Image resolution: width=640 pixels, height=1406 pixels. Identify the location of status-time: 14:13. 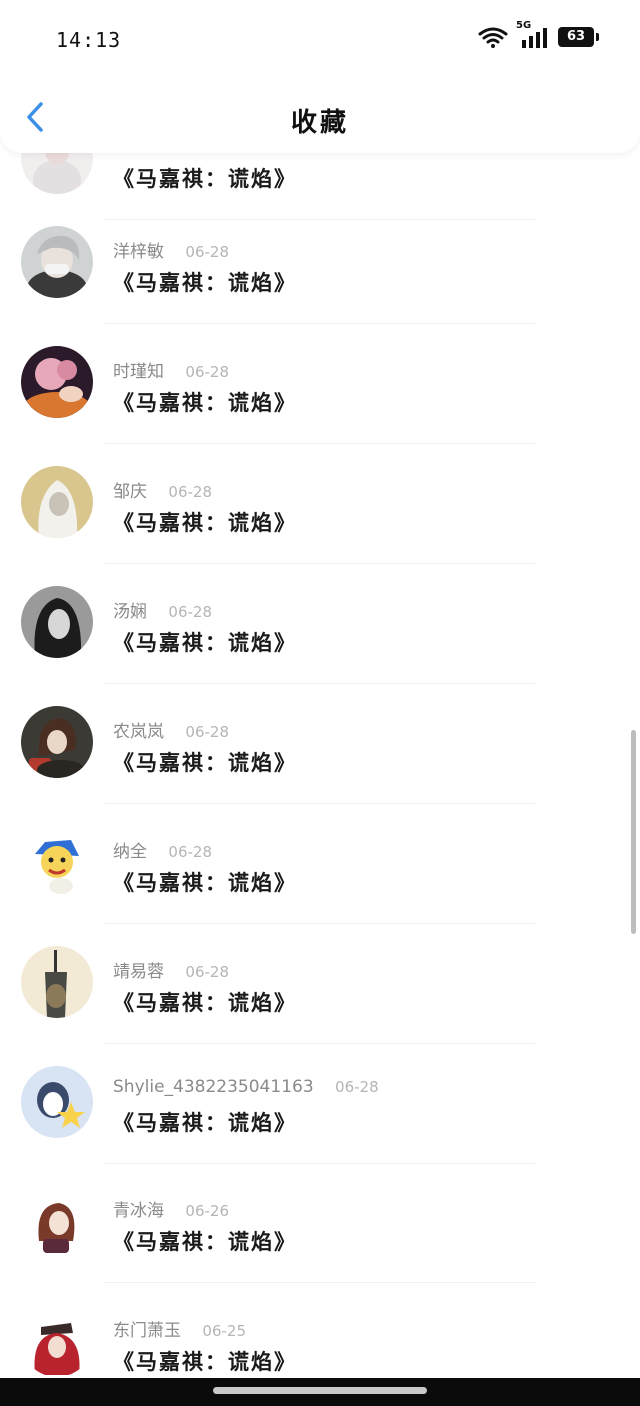
(89, 40).